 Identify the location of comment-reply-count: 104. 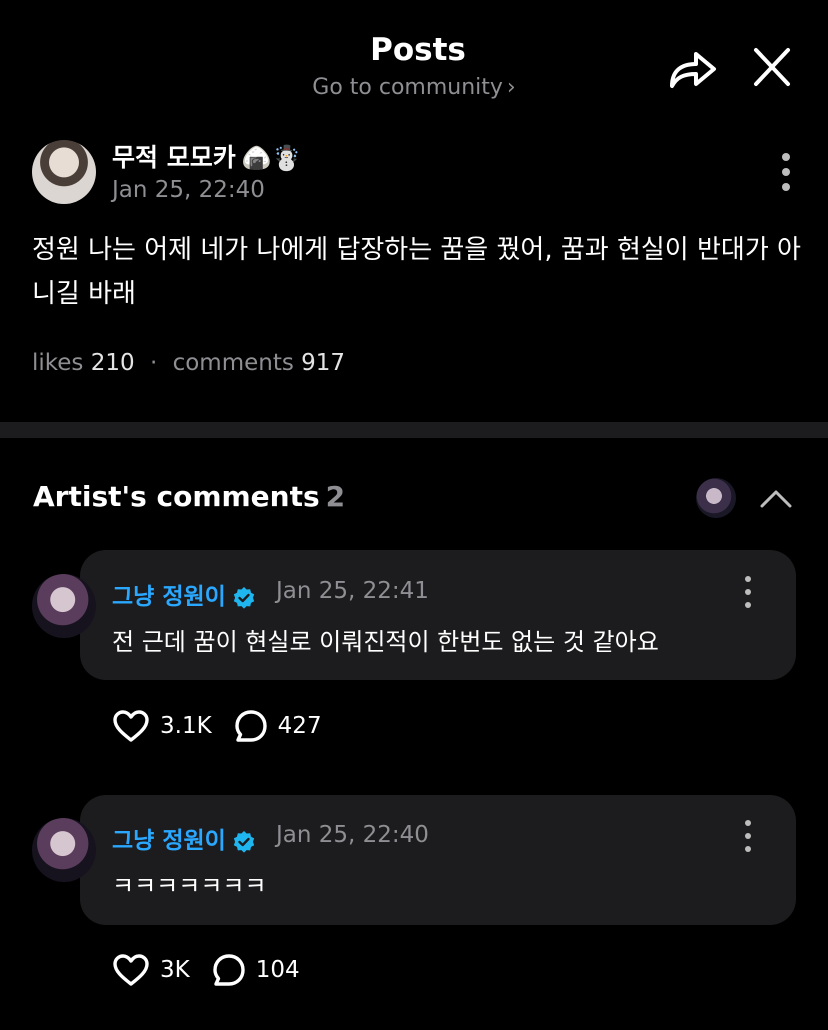
(277, 970).